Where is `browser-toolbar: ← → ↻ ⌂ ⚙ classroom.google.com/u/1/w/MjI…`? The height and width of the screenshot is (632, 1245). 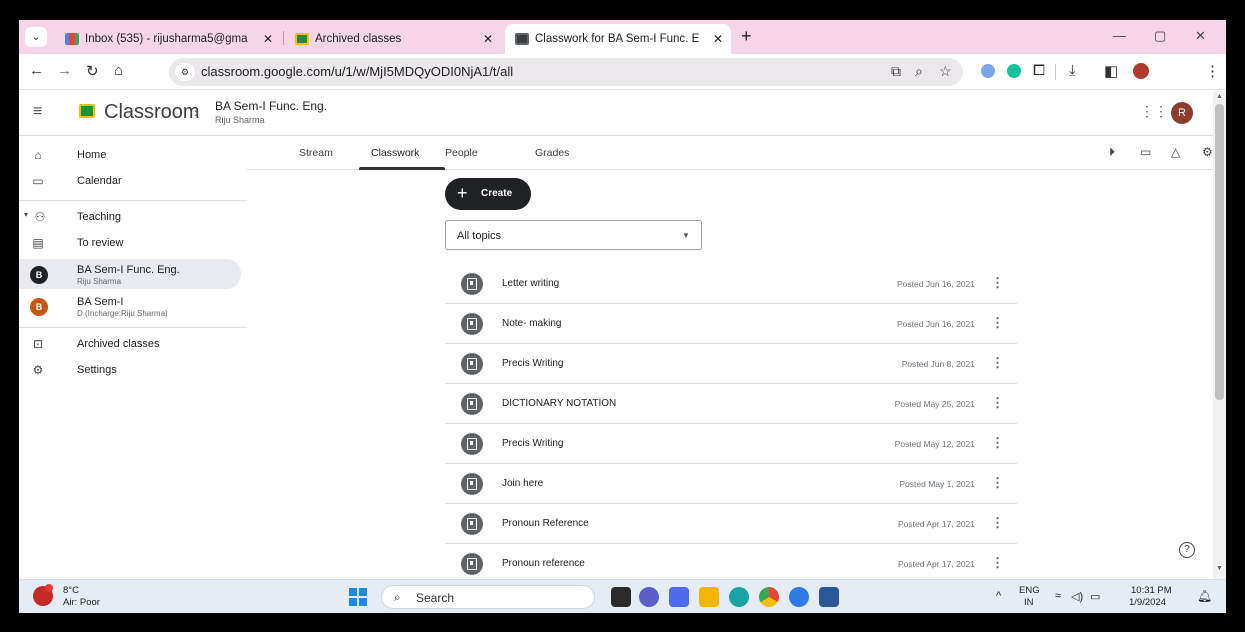
browser-toolbar: ← → ↻ ⌂ ⚙ classroom.google.com/u/1/w/MjI… is located at coordinates (622, 72).